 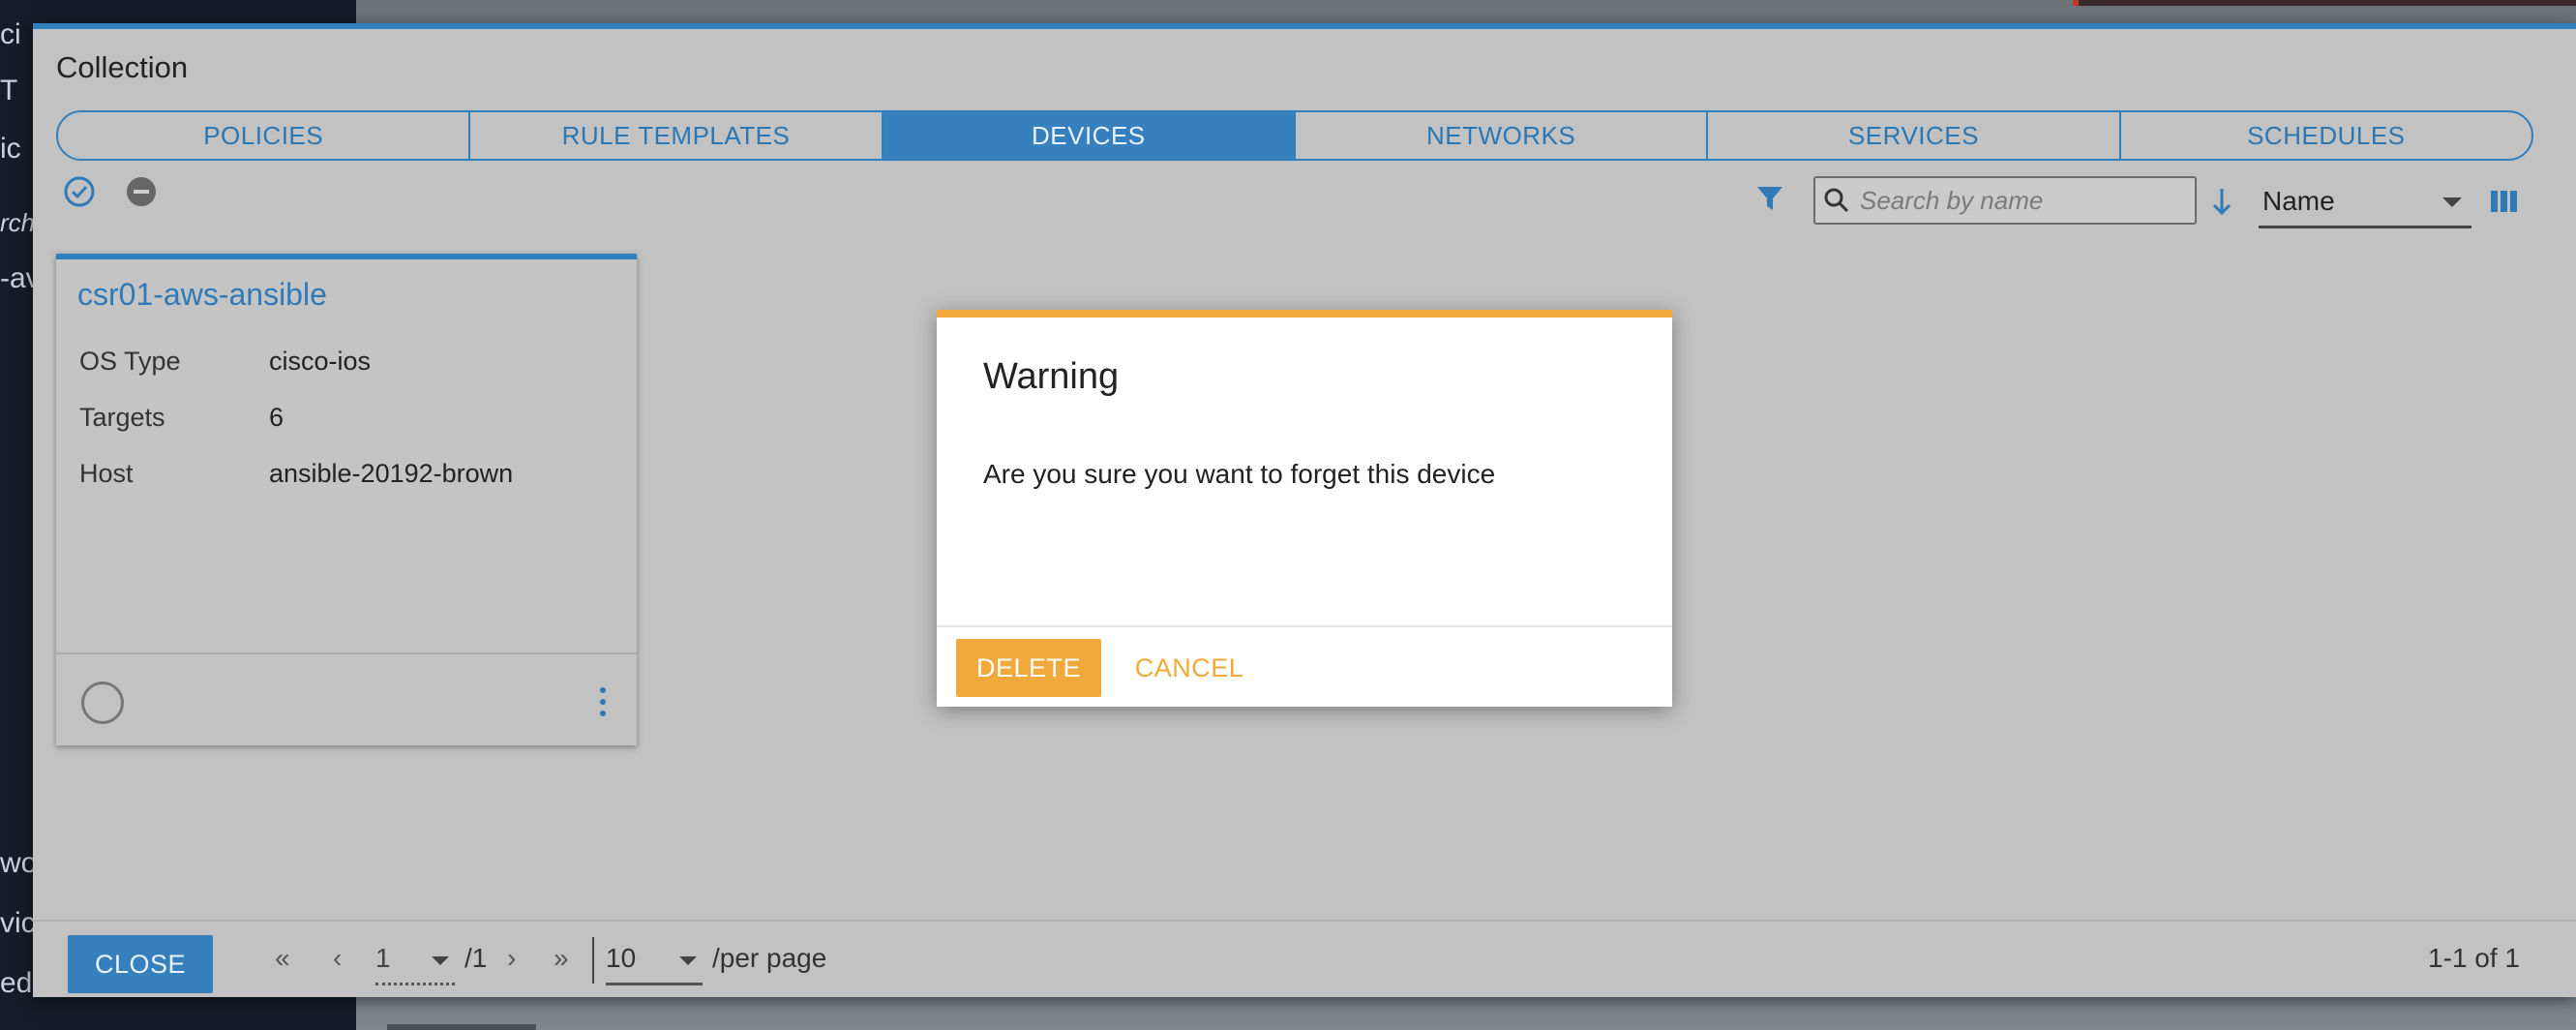 I want to click on close-button: CLOSE, so click(x=140, y=964).